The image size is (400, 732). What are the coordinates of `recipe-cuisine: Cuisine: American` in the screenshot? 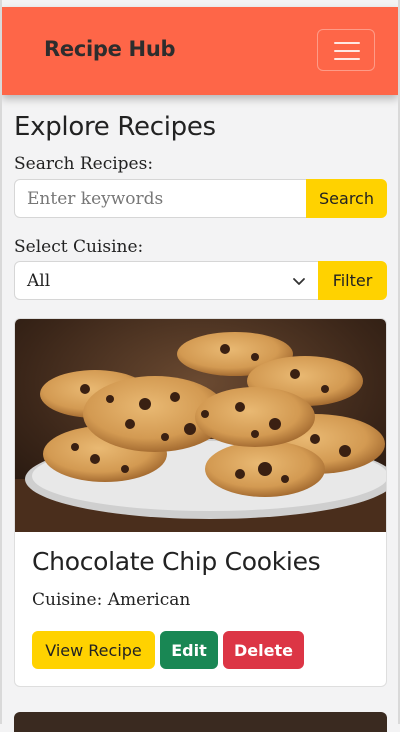 It's located at (111, 600).